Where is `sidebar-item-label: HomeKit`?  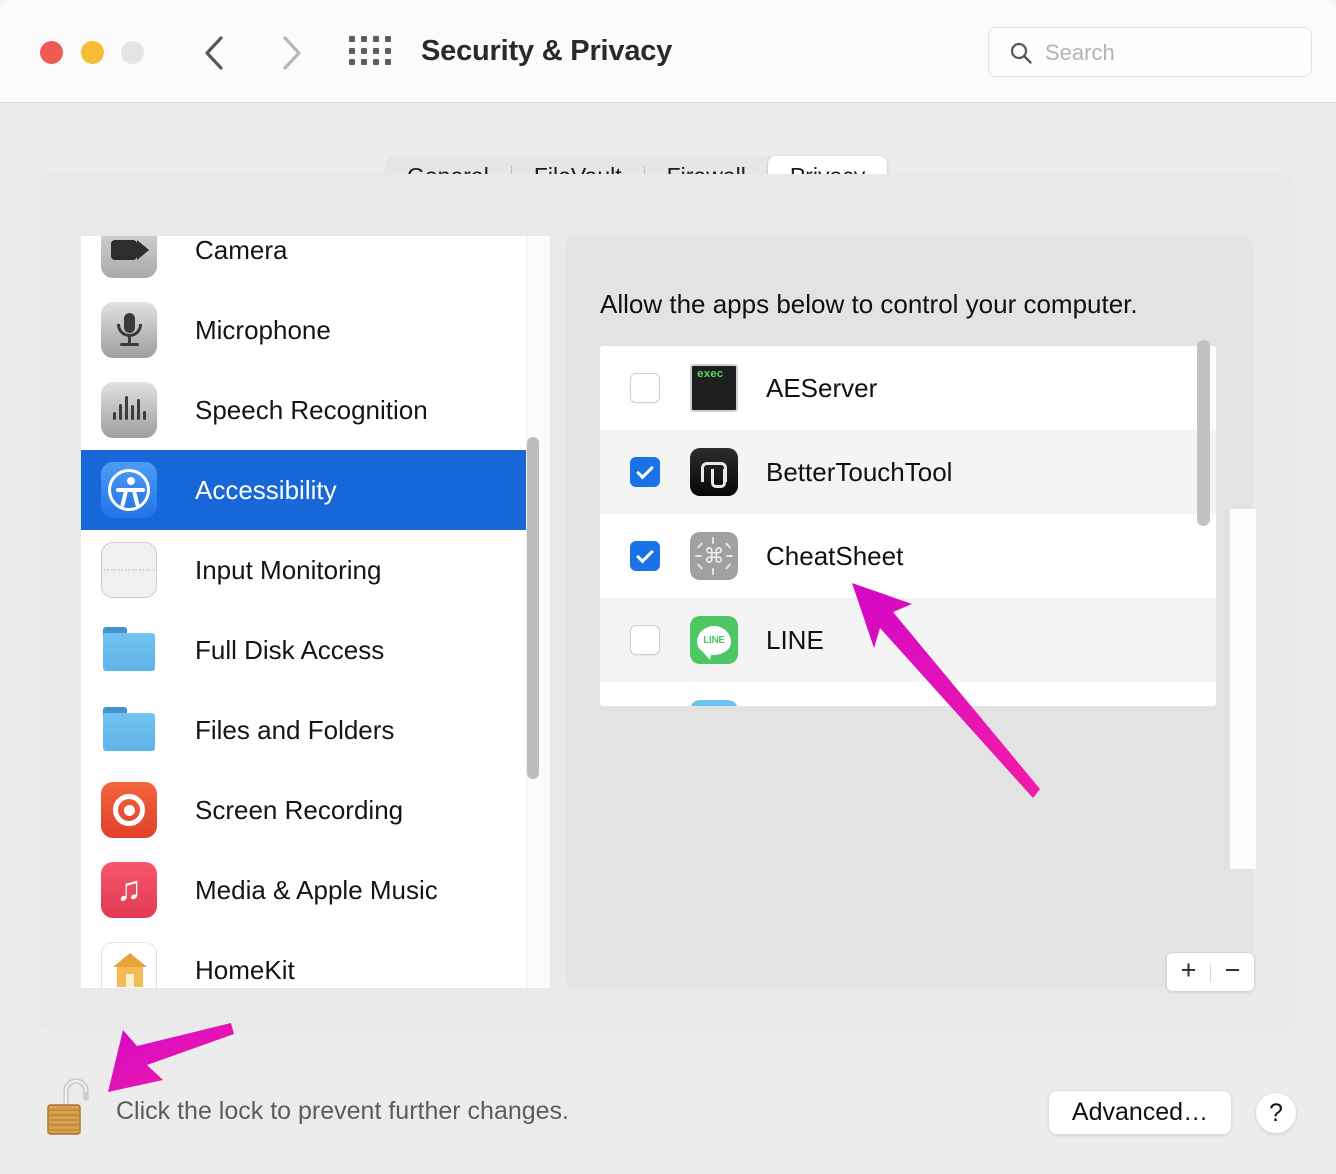
sidebar-item-label: HomeKit is located at coordinates (245, 969).